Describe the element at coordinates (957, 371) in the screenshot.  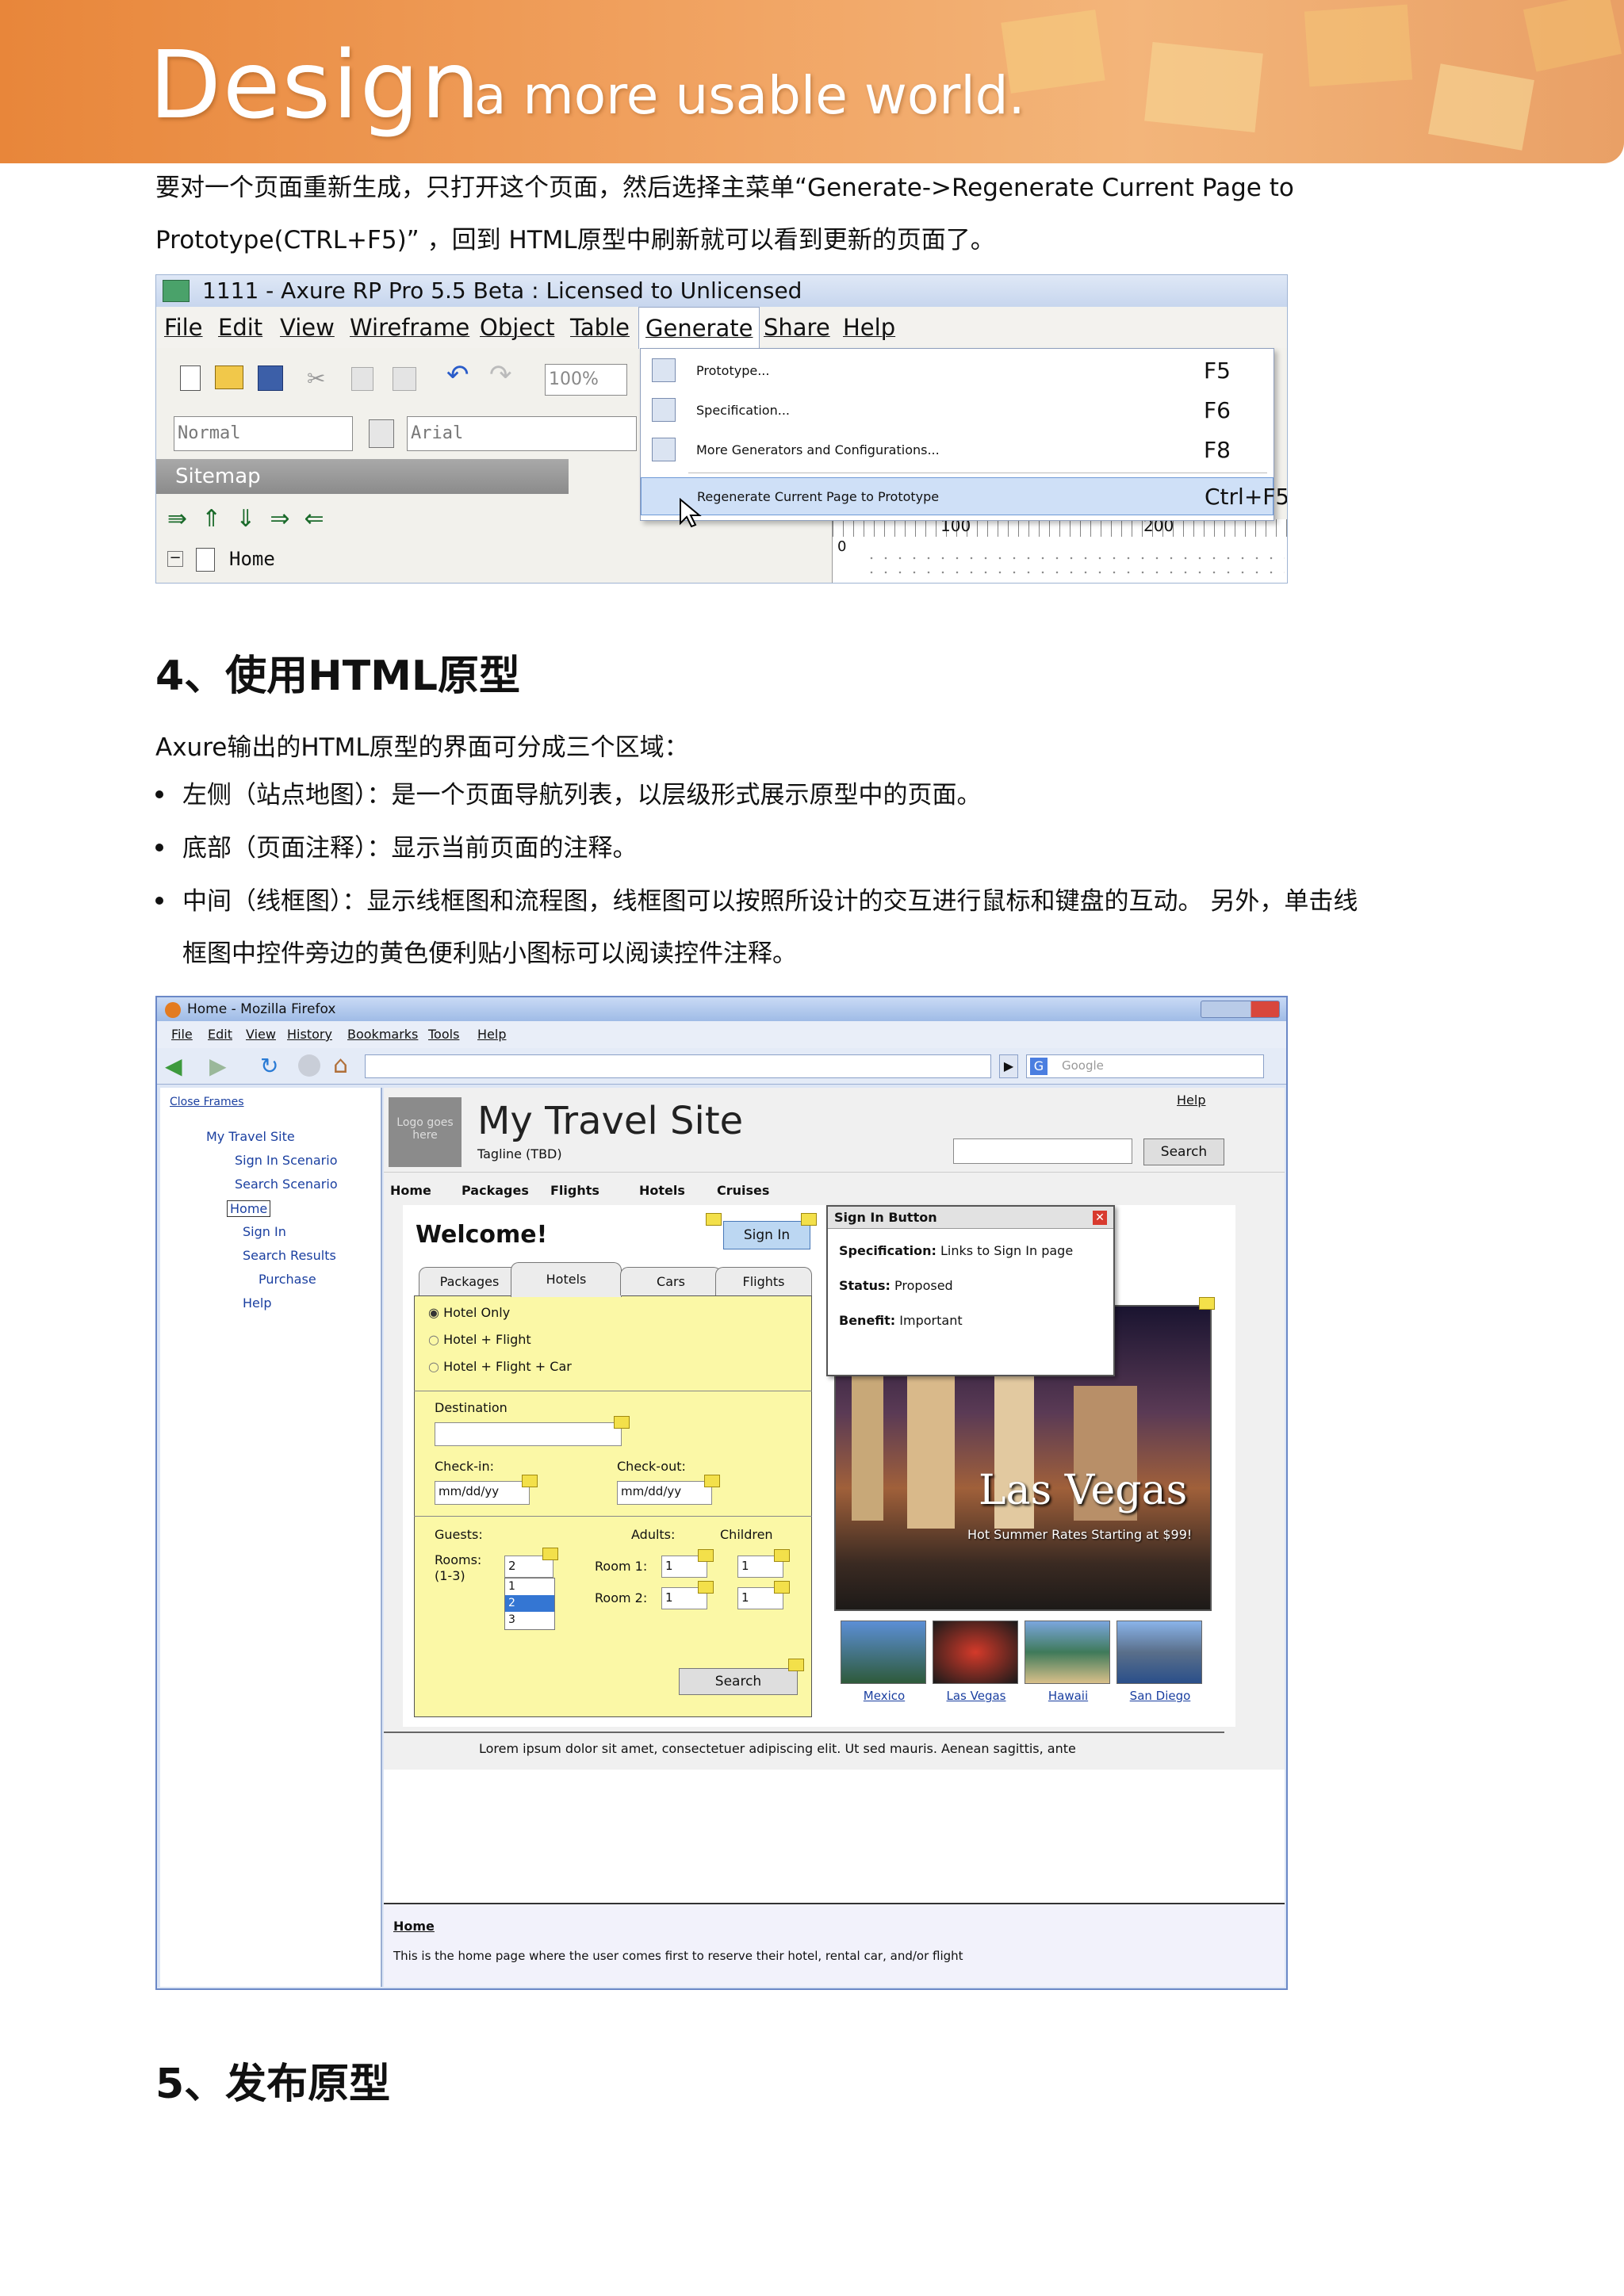
I see `menu-item-prototype: Prototype... F5` at that location.